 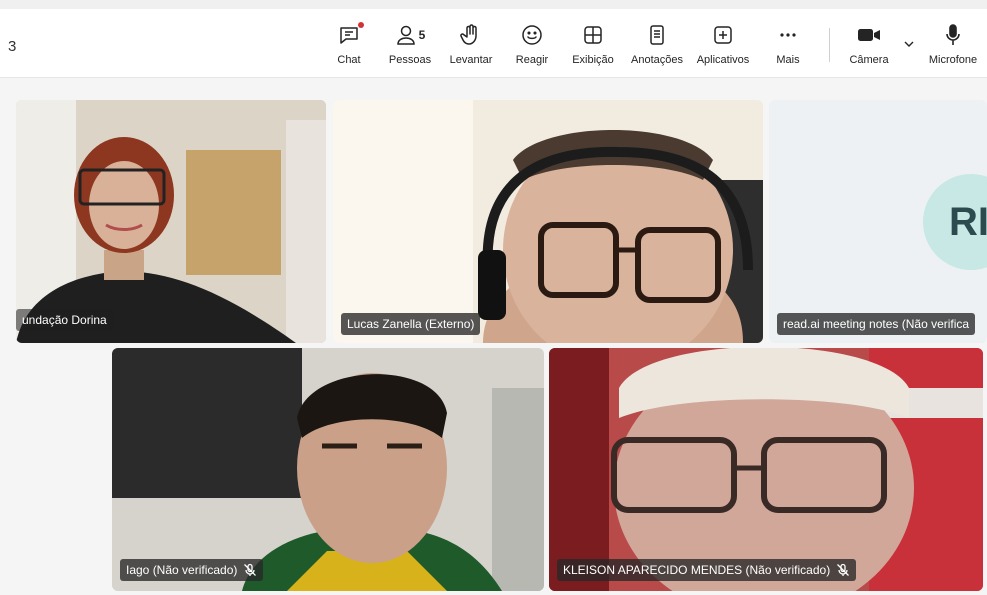 I want to click on participant-name: Iago (Não verificado), so click(x=182, y=570).